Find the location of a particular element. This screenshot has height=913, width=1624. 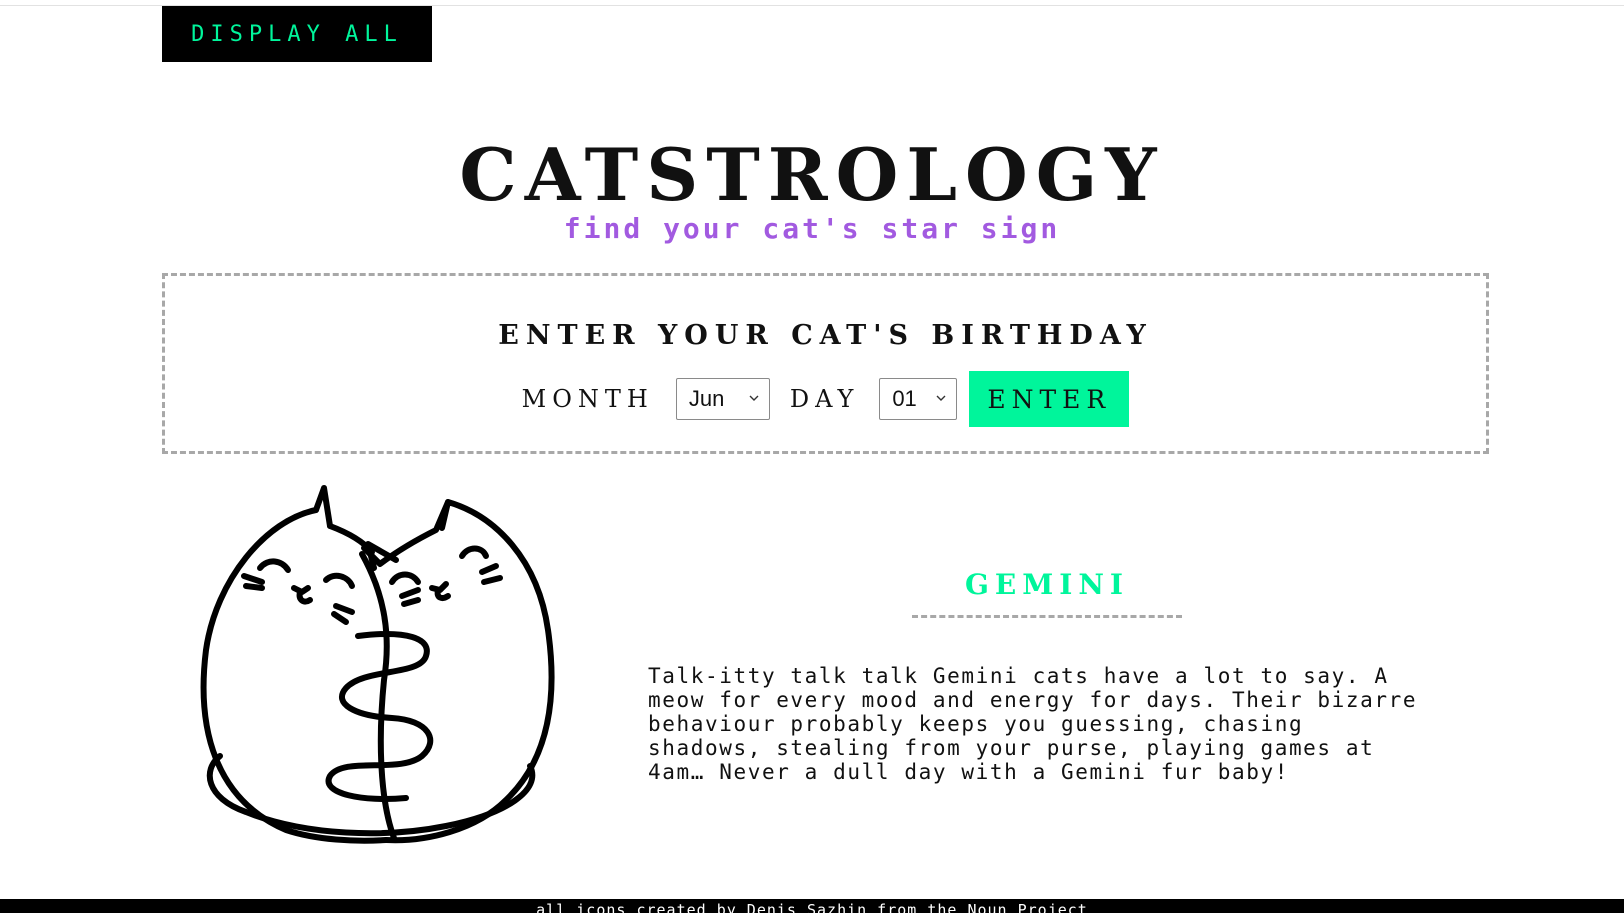

enter-button: ENTER is located at coordinates (1049, 399).